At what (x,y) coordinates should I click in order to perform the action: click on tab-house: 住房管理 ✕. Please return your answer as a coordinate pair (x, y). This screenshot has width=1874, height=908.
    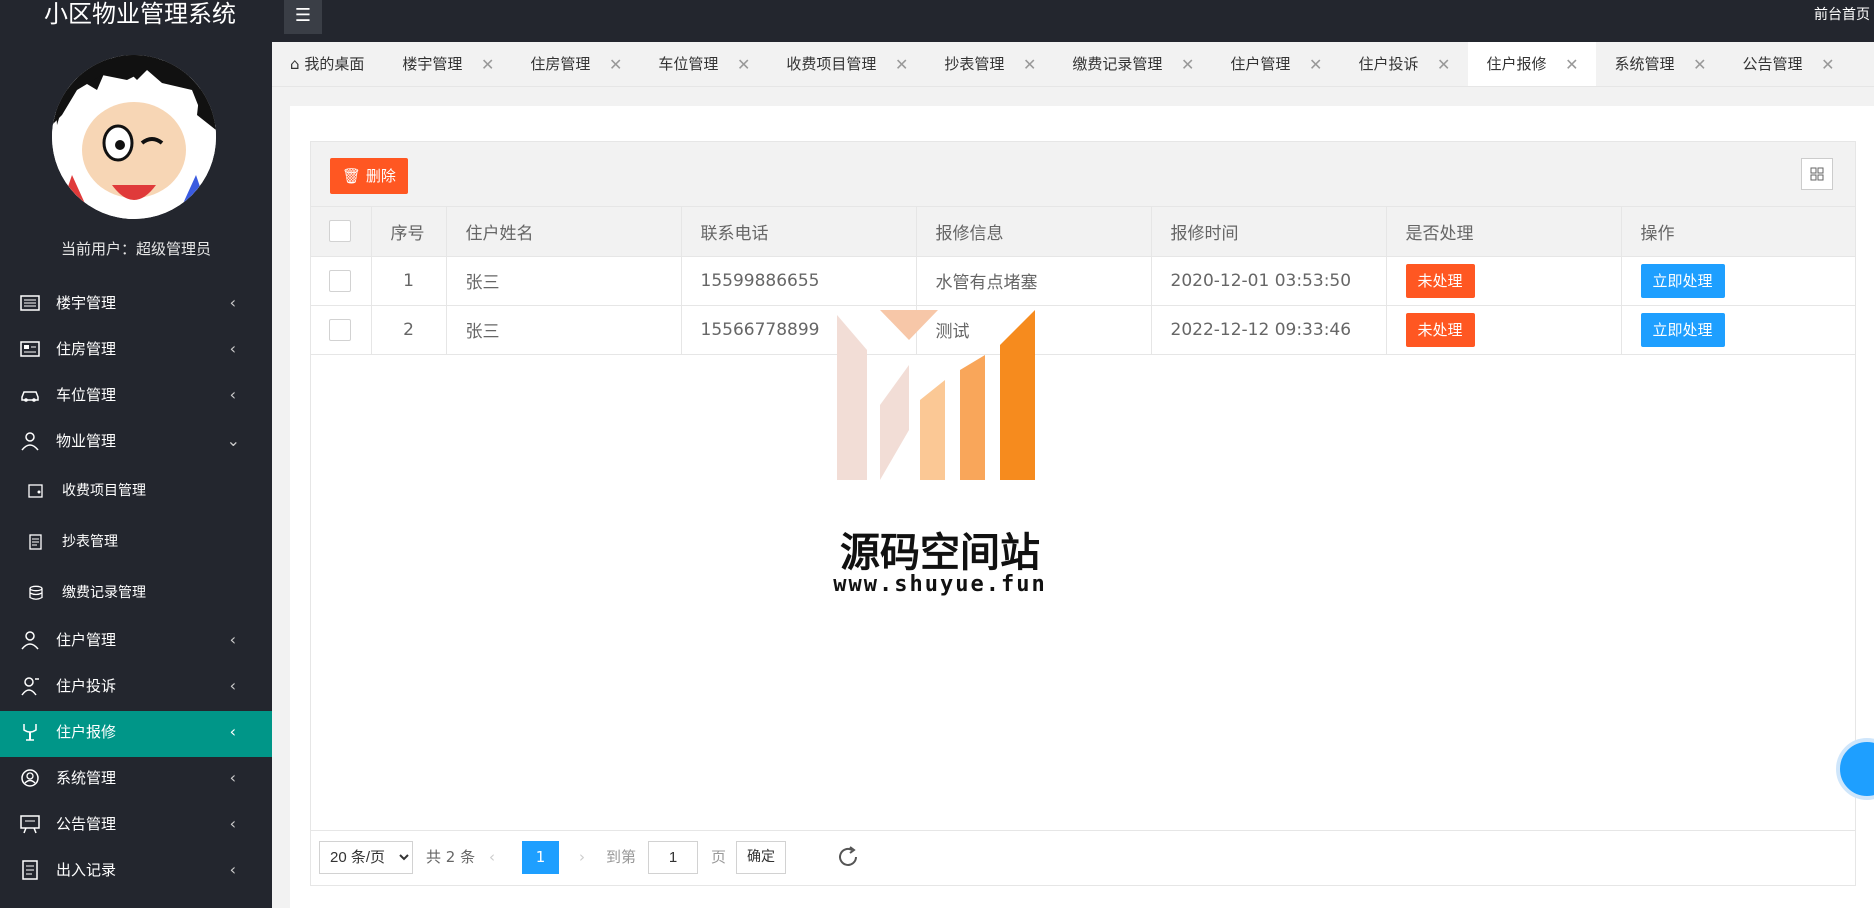
    Looking at the image, I should click on (576, 64).